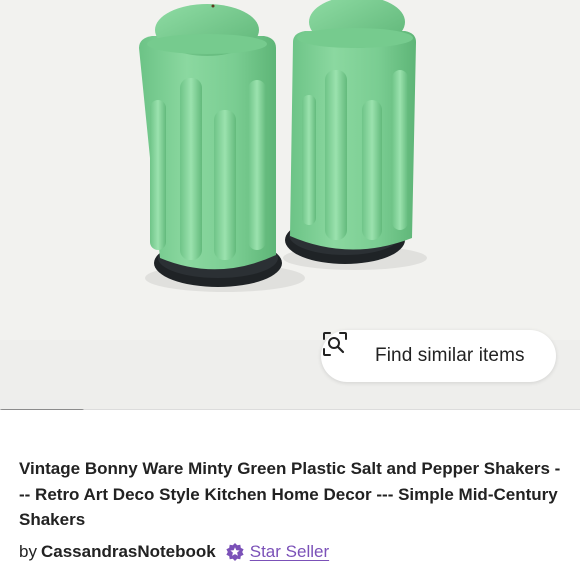 This screenshot has height=580, width=580. What do you see at coordinates (350, 132) in the screenshot?
I see `right-shaker` at bounding box center [350, 132].